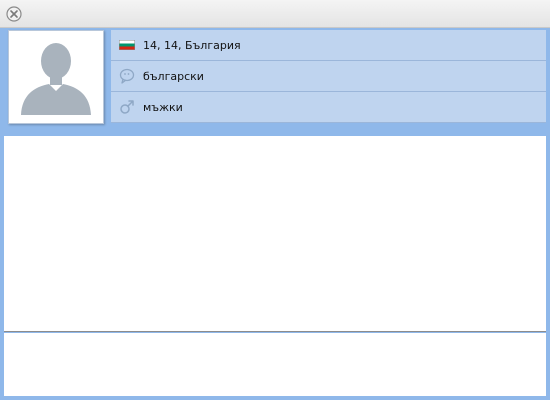  What do you see at coordinates (163, 107) in the screenshot?
I see `gender-text: мъжки` at bounding box center [163, 107].